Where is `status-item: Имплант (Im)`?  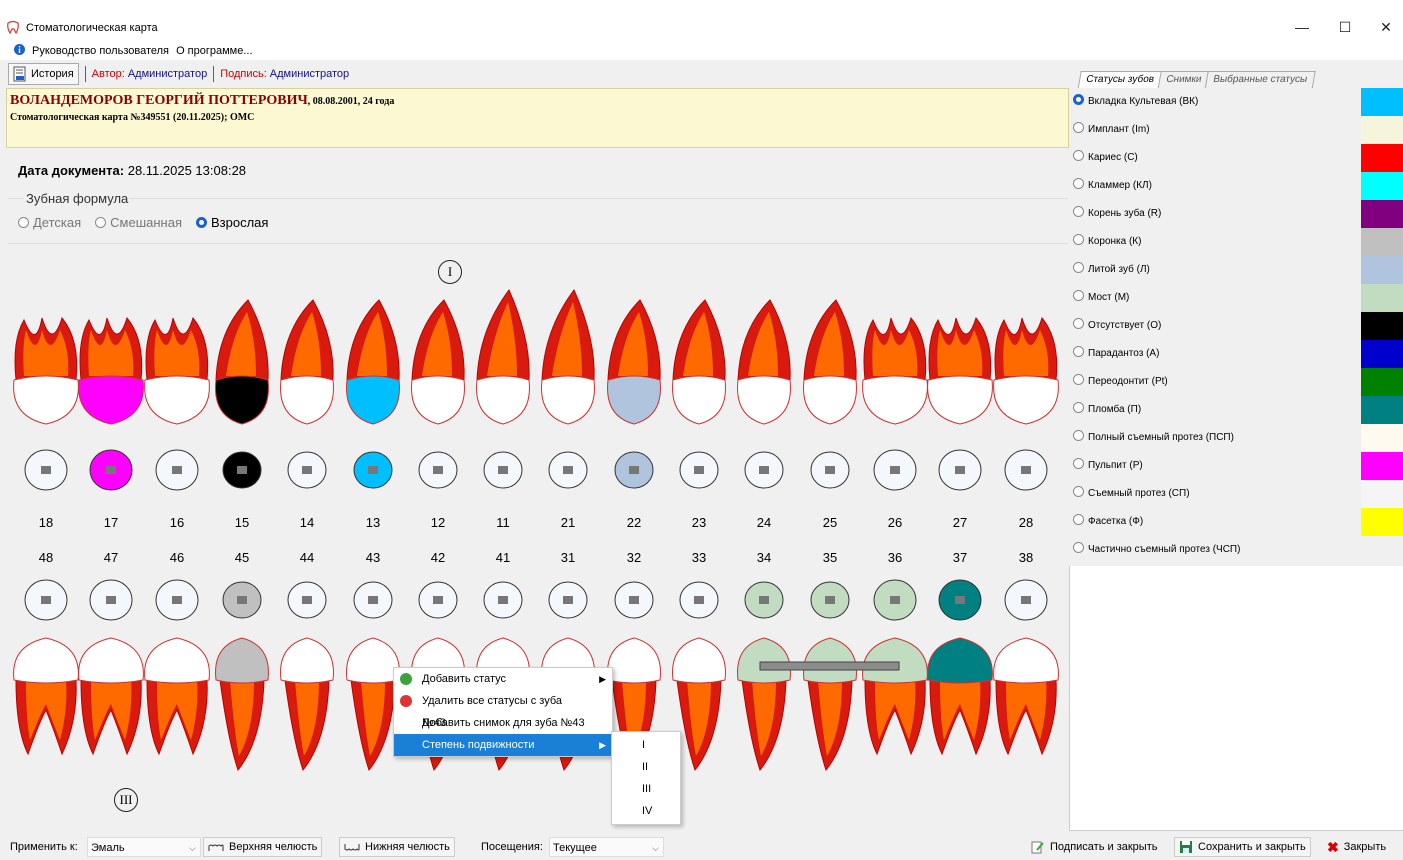
status-item: Имплант (Im) is located at coordinates (1215, 130).